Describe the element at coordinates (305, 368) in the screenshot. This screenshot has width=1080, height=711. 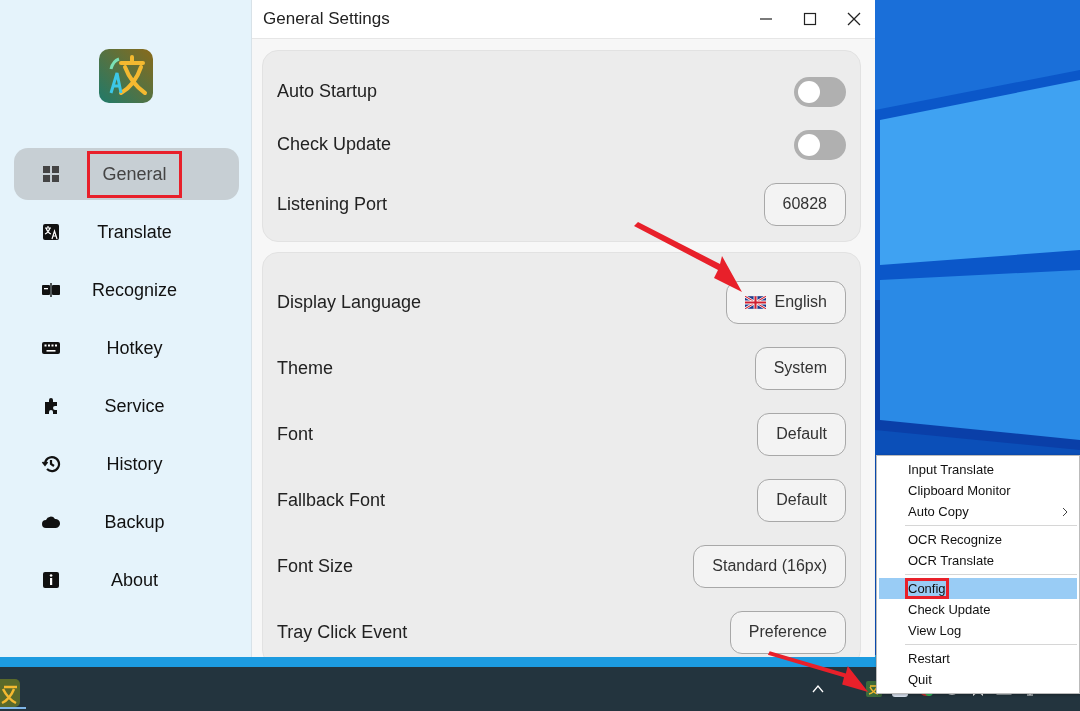
I see `setting-label: Theme` at that location.